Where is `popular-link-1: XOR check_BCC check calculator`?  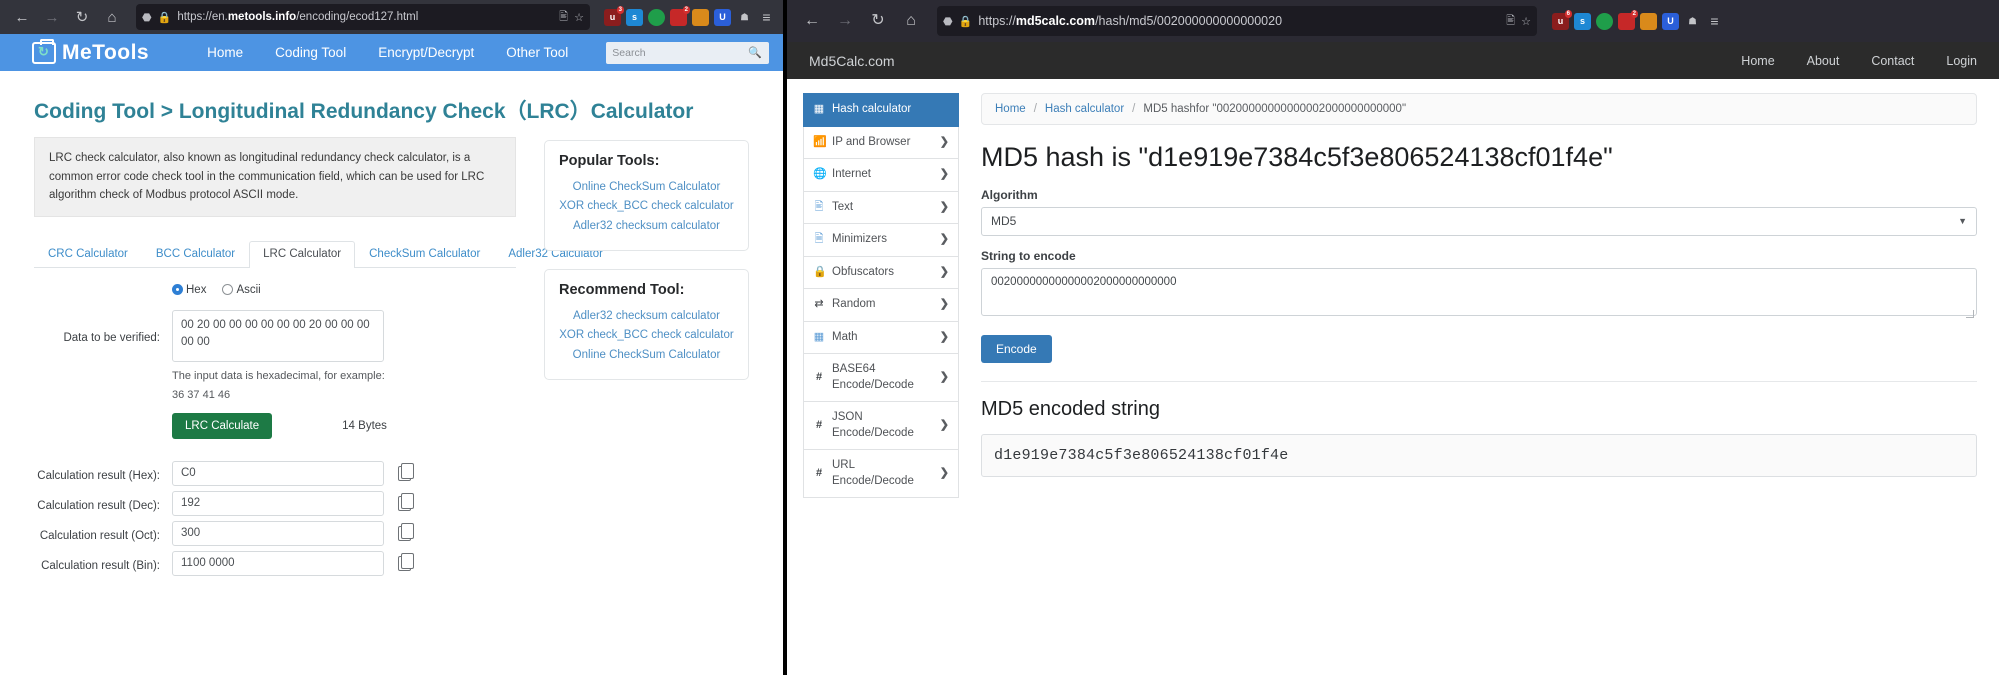
popular-link-1: XOR check_BCC check calculator is located at coordinates (646, 206).